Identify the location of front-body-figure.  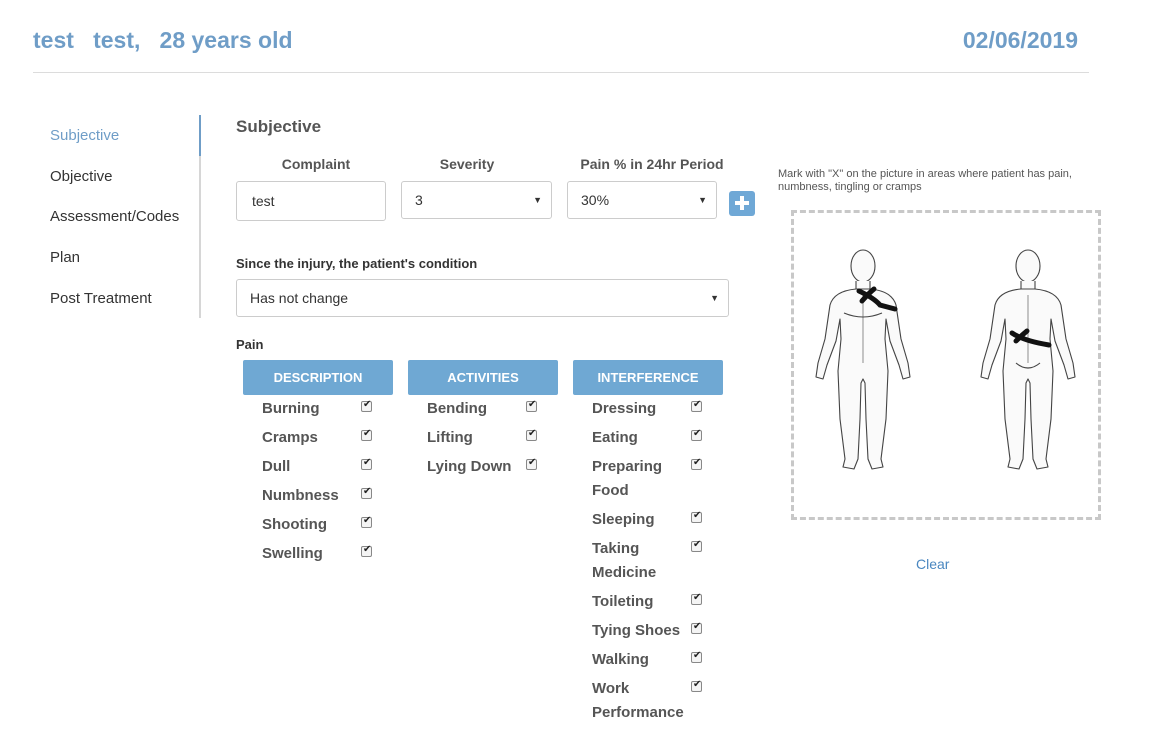
(863, 359).